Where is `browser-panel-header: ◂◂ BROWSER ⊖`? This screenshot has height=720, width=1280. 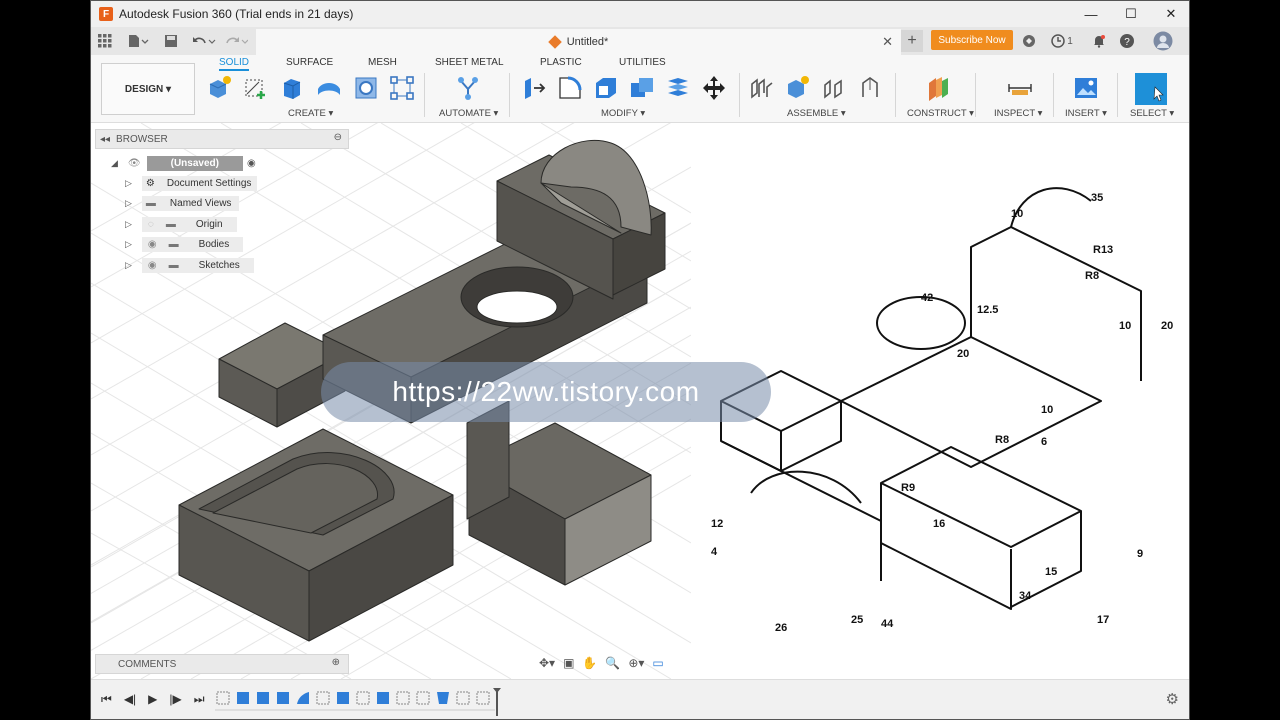
browser-panel-header: ◂◂ BROWSER ⊖ is located at coordinates (222, 139).